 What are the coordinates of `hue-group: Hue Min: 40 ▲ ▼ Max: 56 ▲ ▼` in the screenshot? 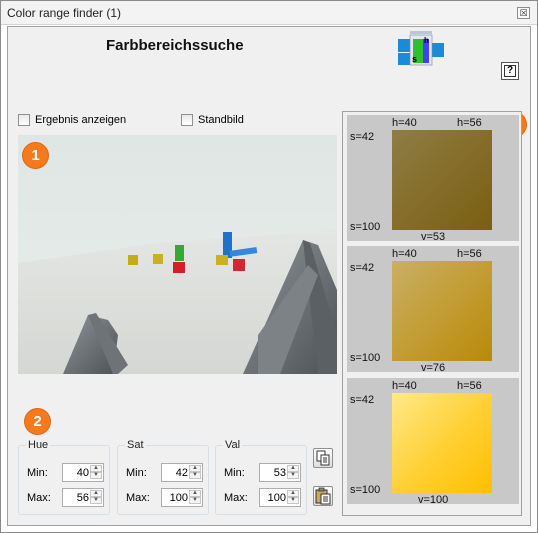 It's located at (64, 477).